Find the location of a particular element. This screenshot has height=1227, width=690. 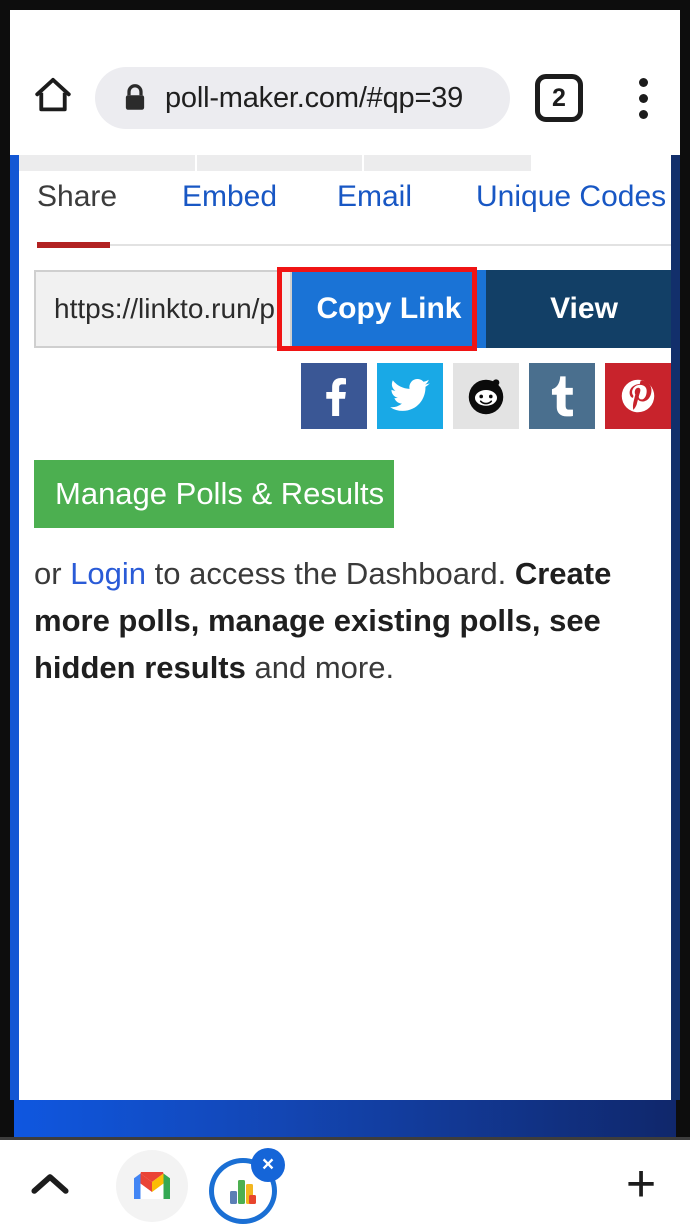

device-frame-bottom-right is located at coordinates (685, 1118).